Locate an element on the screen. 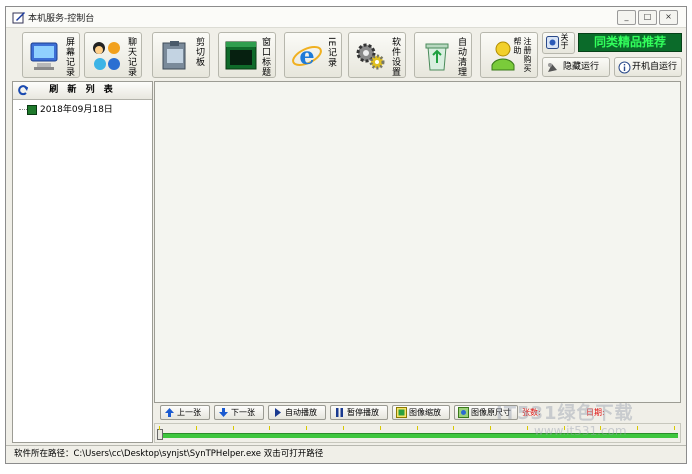  tree-line is located at coordinates (23, 109).